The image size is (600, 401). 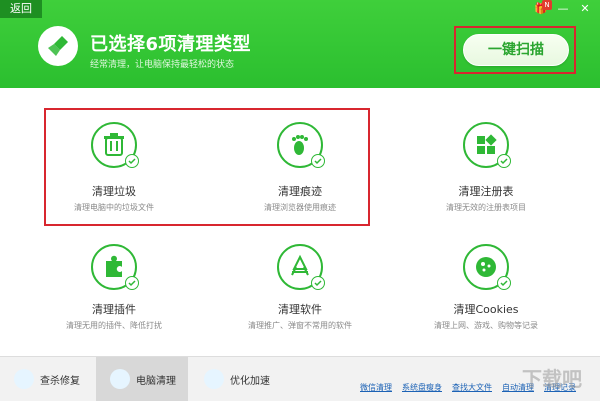 I want to click on tab-label: 电脑清理, so click(x=156, y=381).